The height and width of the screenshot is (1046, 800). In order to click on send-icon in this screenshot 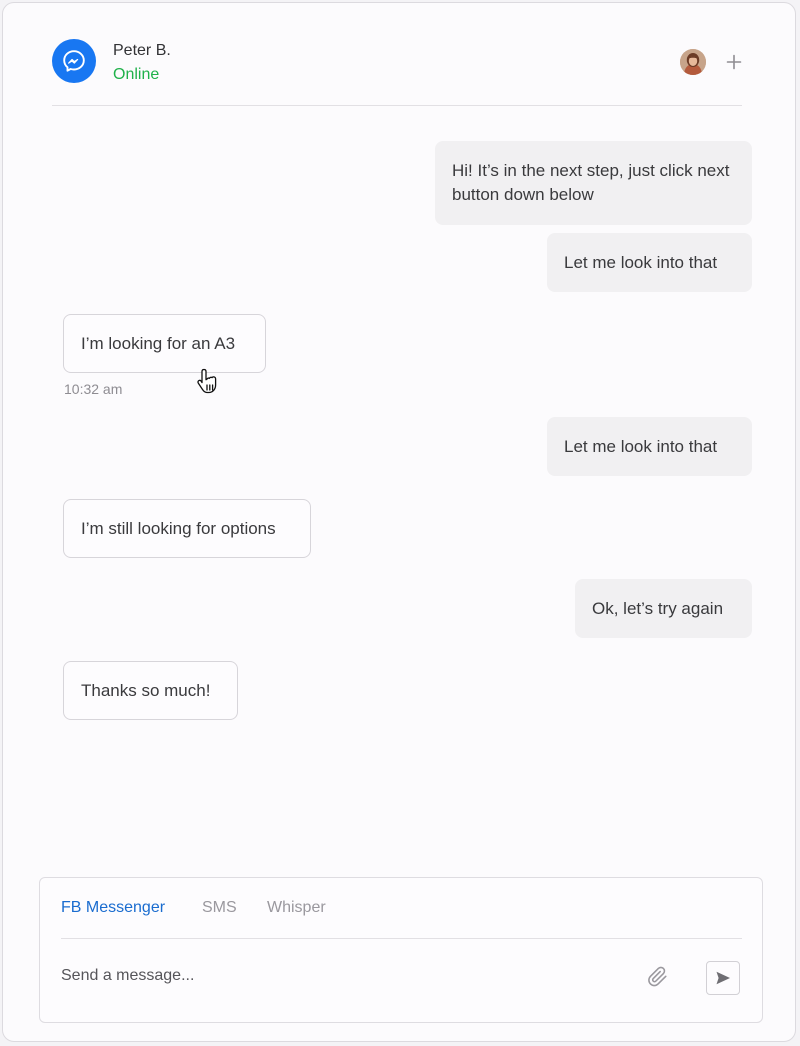, I will do `click(723, 978)`.